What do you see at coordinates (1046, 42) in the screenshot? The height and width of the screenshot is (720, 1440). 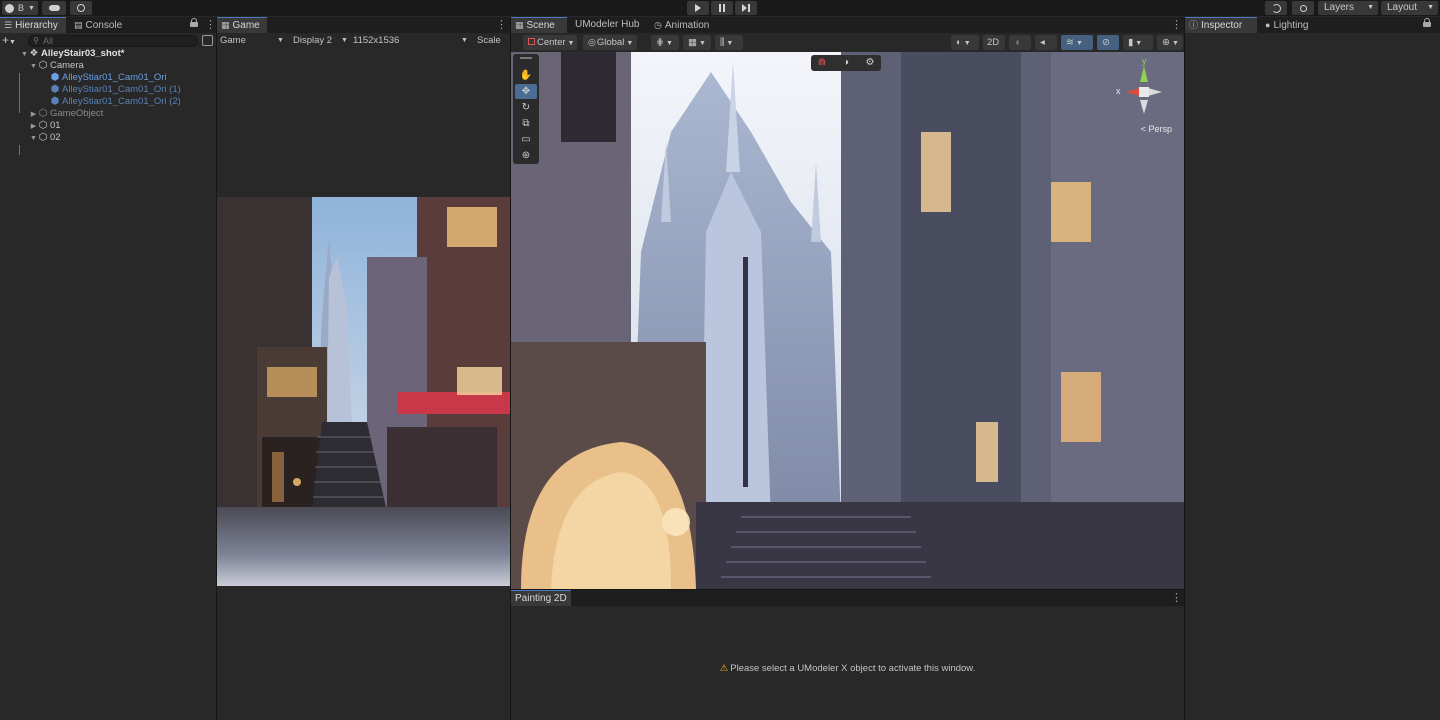 I see `audio-toggle: ◂` at bounding box center [1046, 42].